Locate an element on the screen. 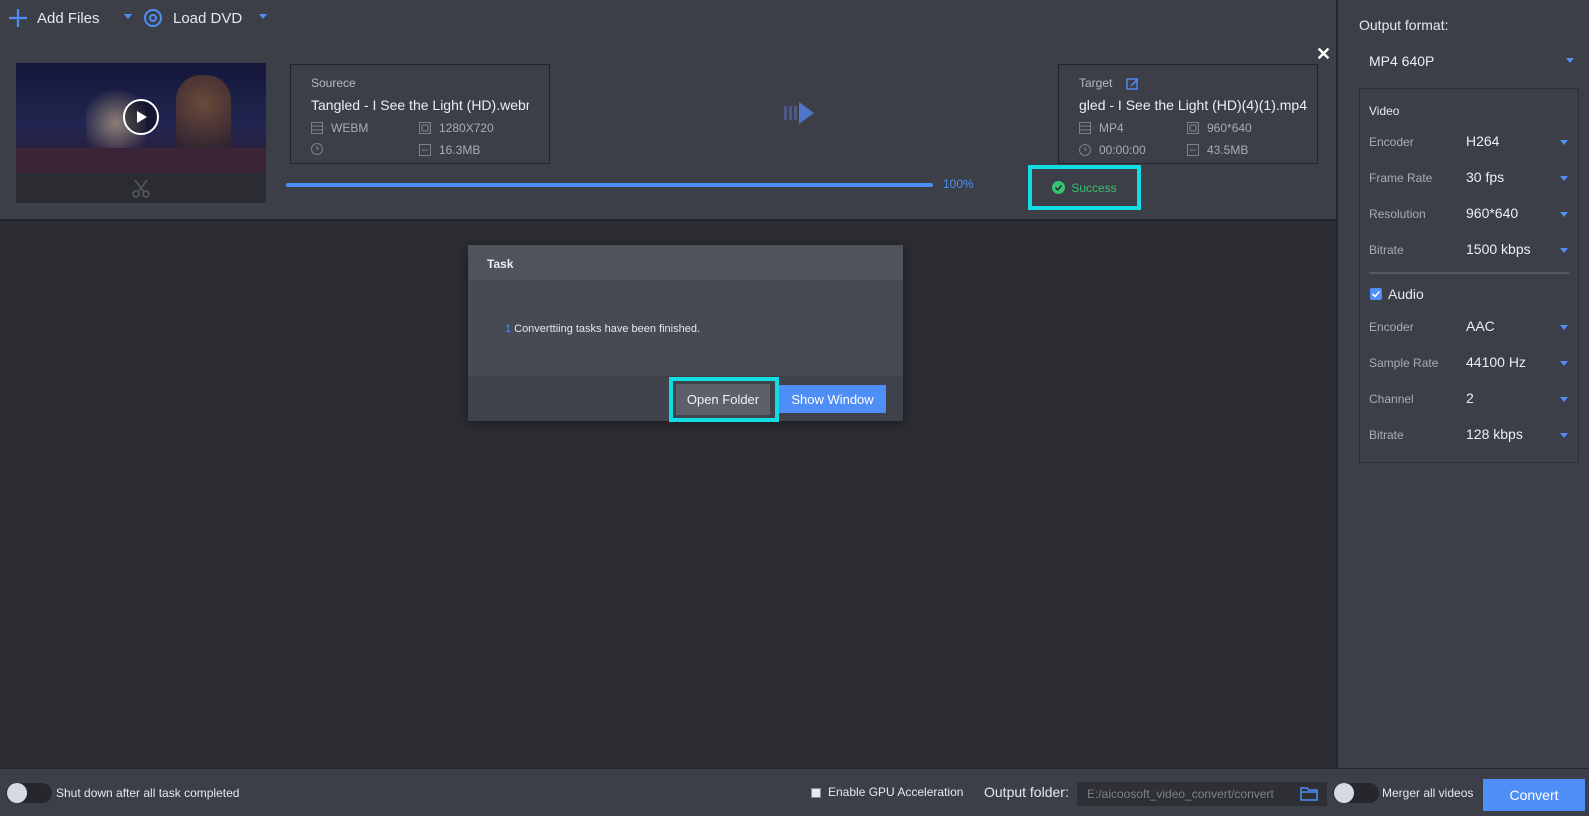 This screenshot has width=1589, height=816. add-files-dropdown-icon is located at coordinates (128, 16).